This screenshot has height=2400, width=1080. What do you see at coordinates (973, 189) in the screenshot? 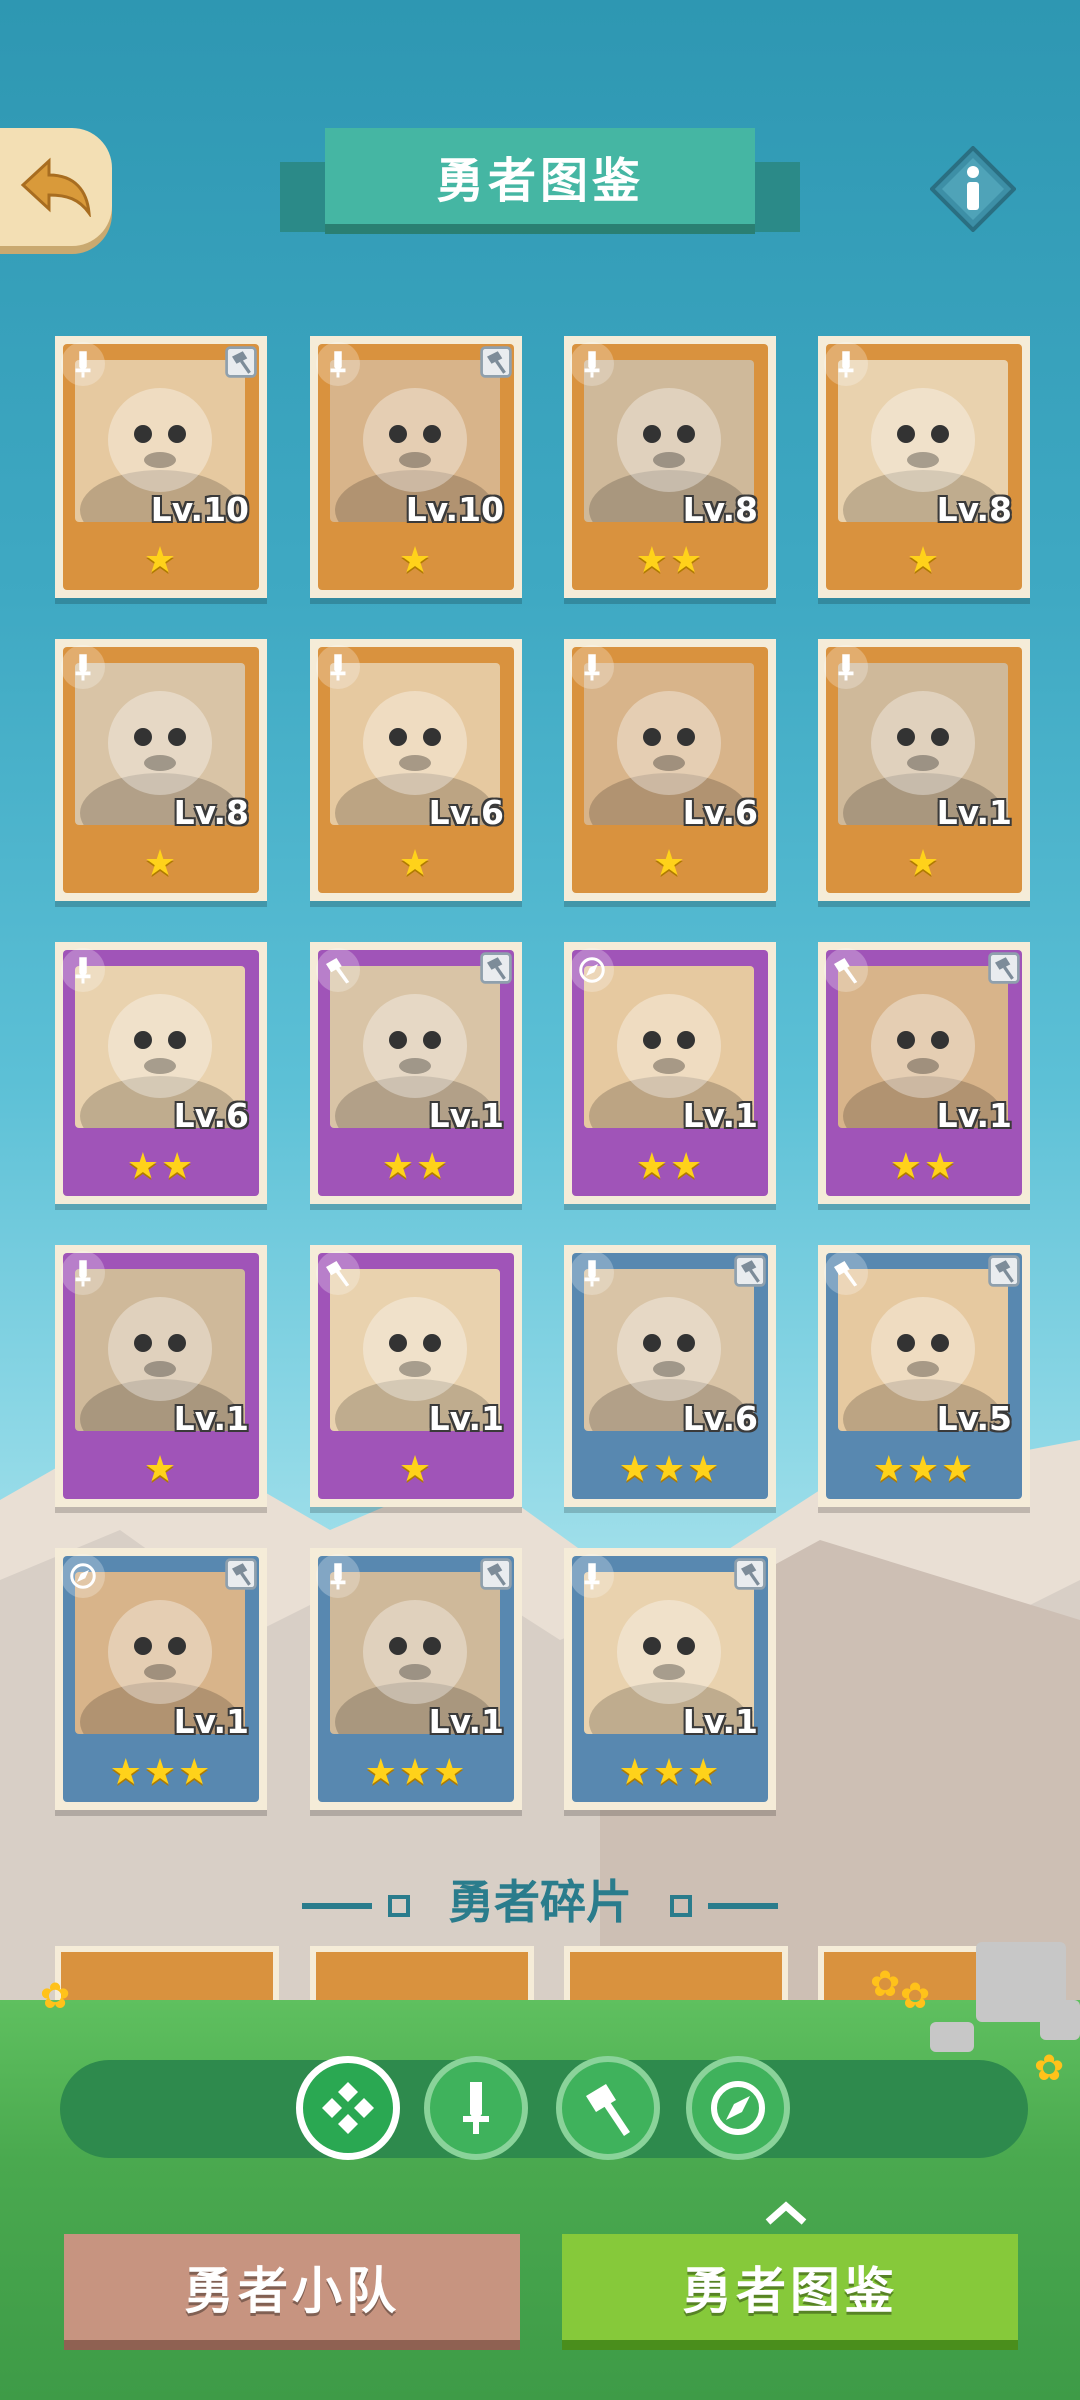
I see `info-button` at bounding box center [973, 189].